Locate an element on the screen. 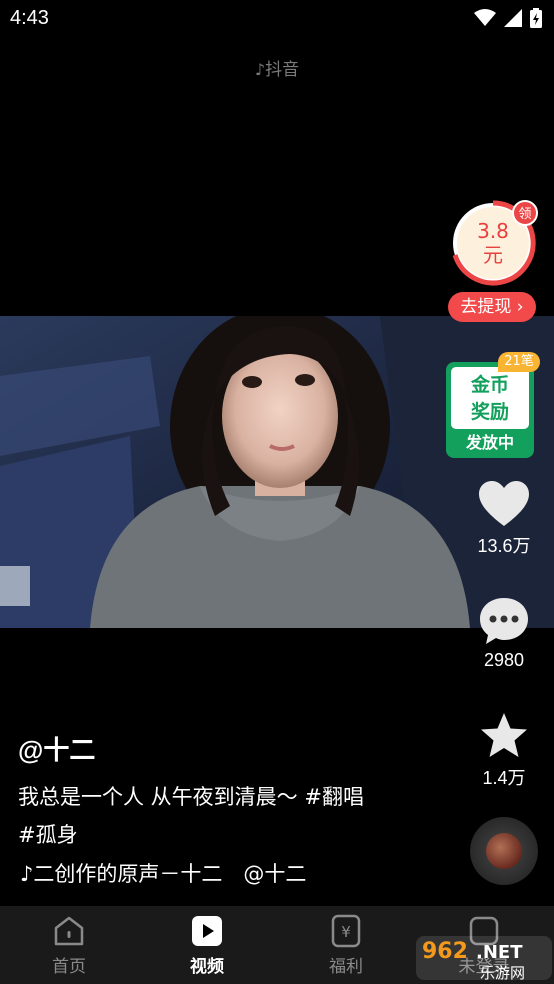  nav-item-video: 视频 is located at coordinates (207, 945).